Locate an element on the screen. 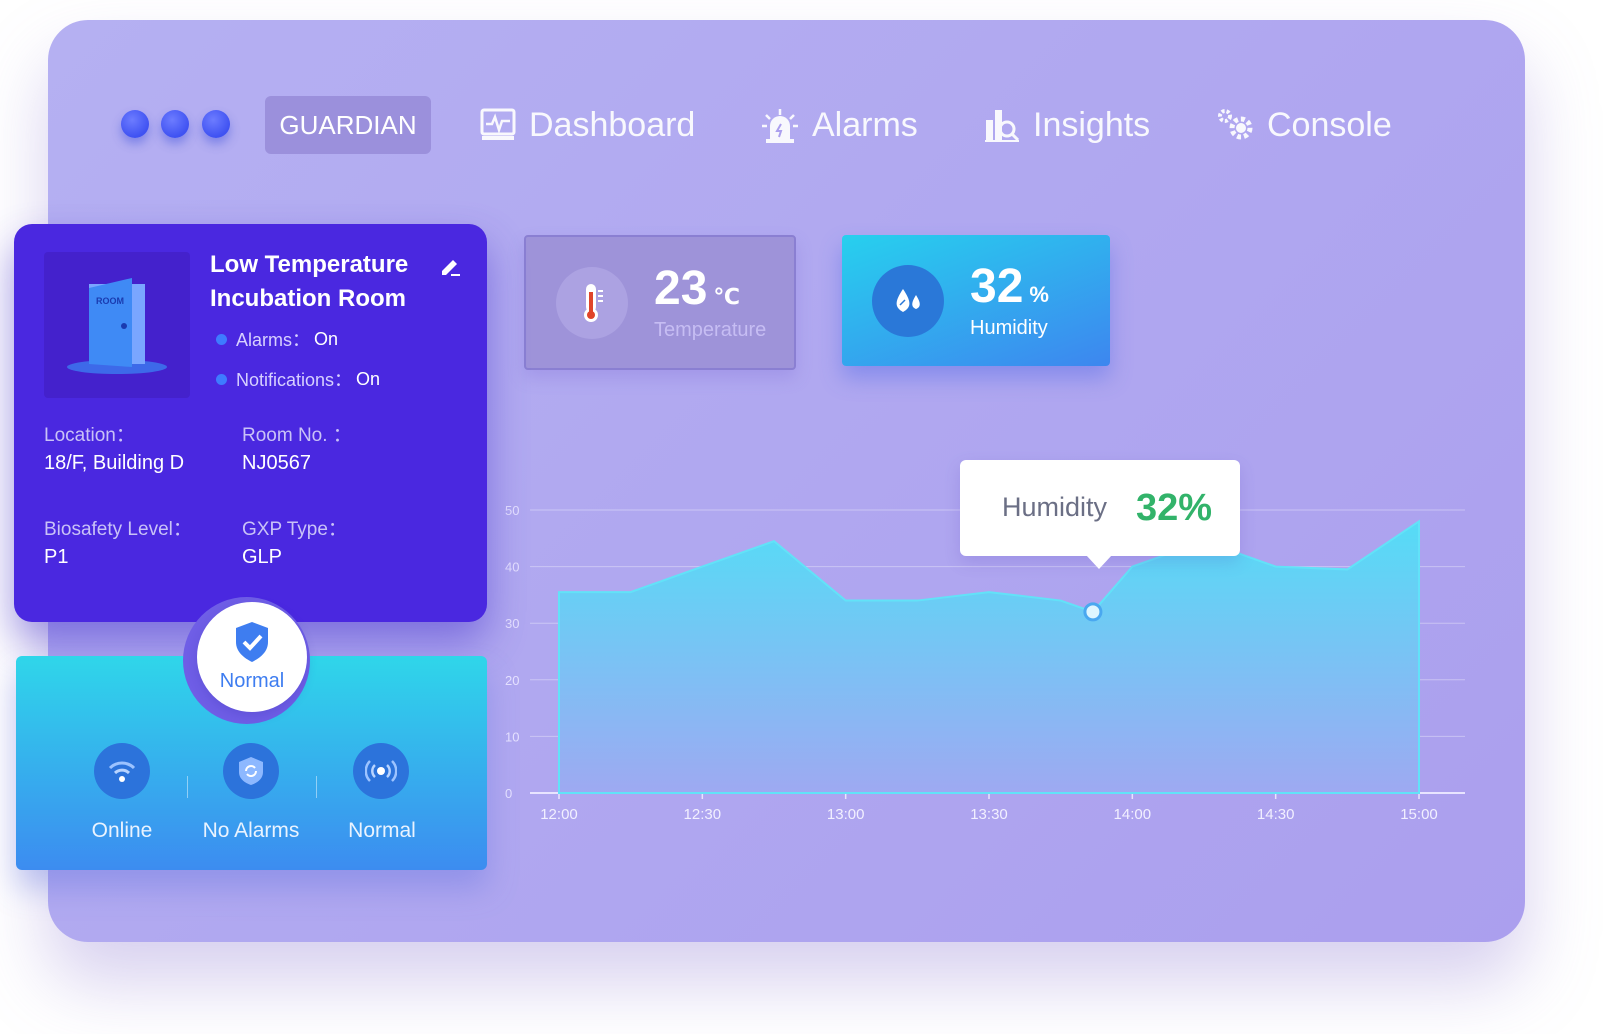 This screenshot has width=1614, height=1034. nav-insights: Insights is located at coordinates (1066, 125).